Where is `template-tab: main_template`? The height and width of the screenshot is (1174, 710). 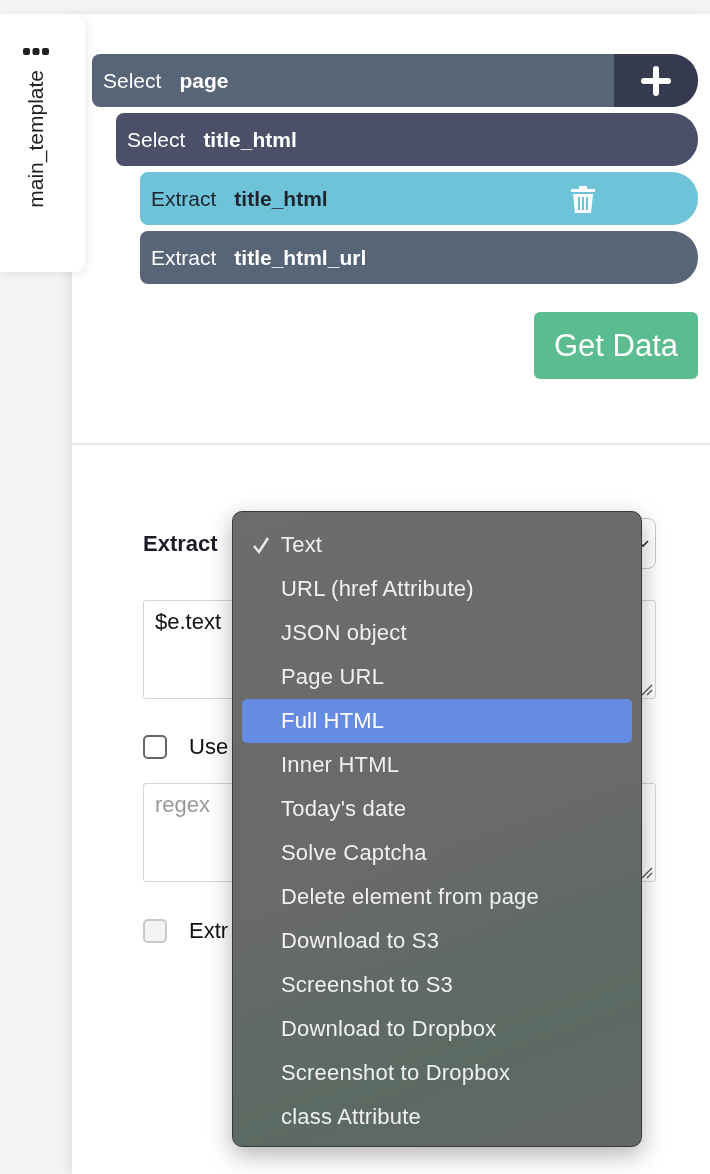 template-tab: main_template is located at coordinates (42, 143).